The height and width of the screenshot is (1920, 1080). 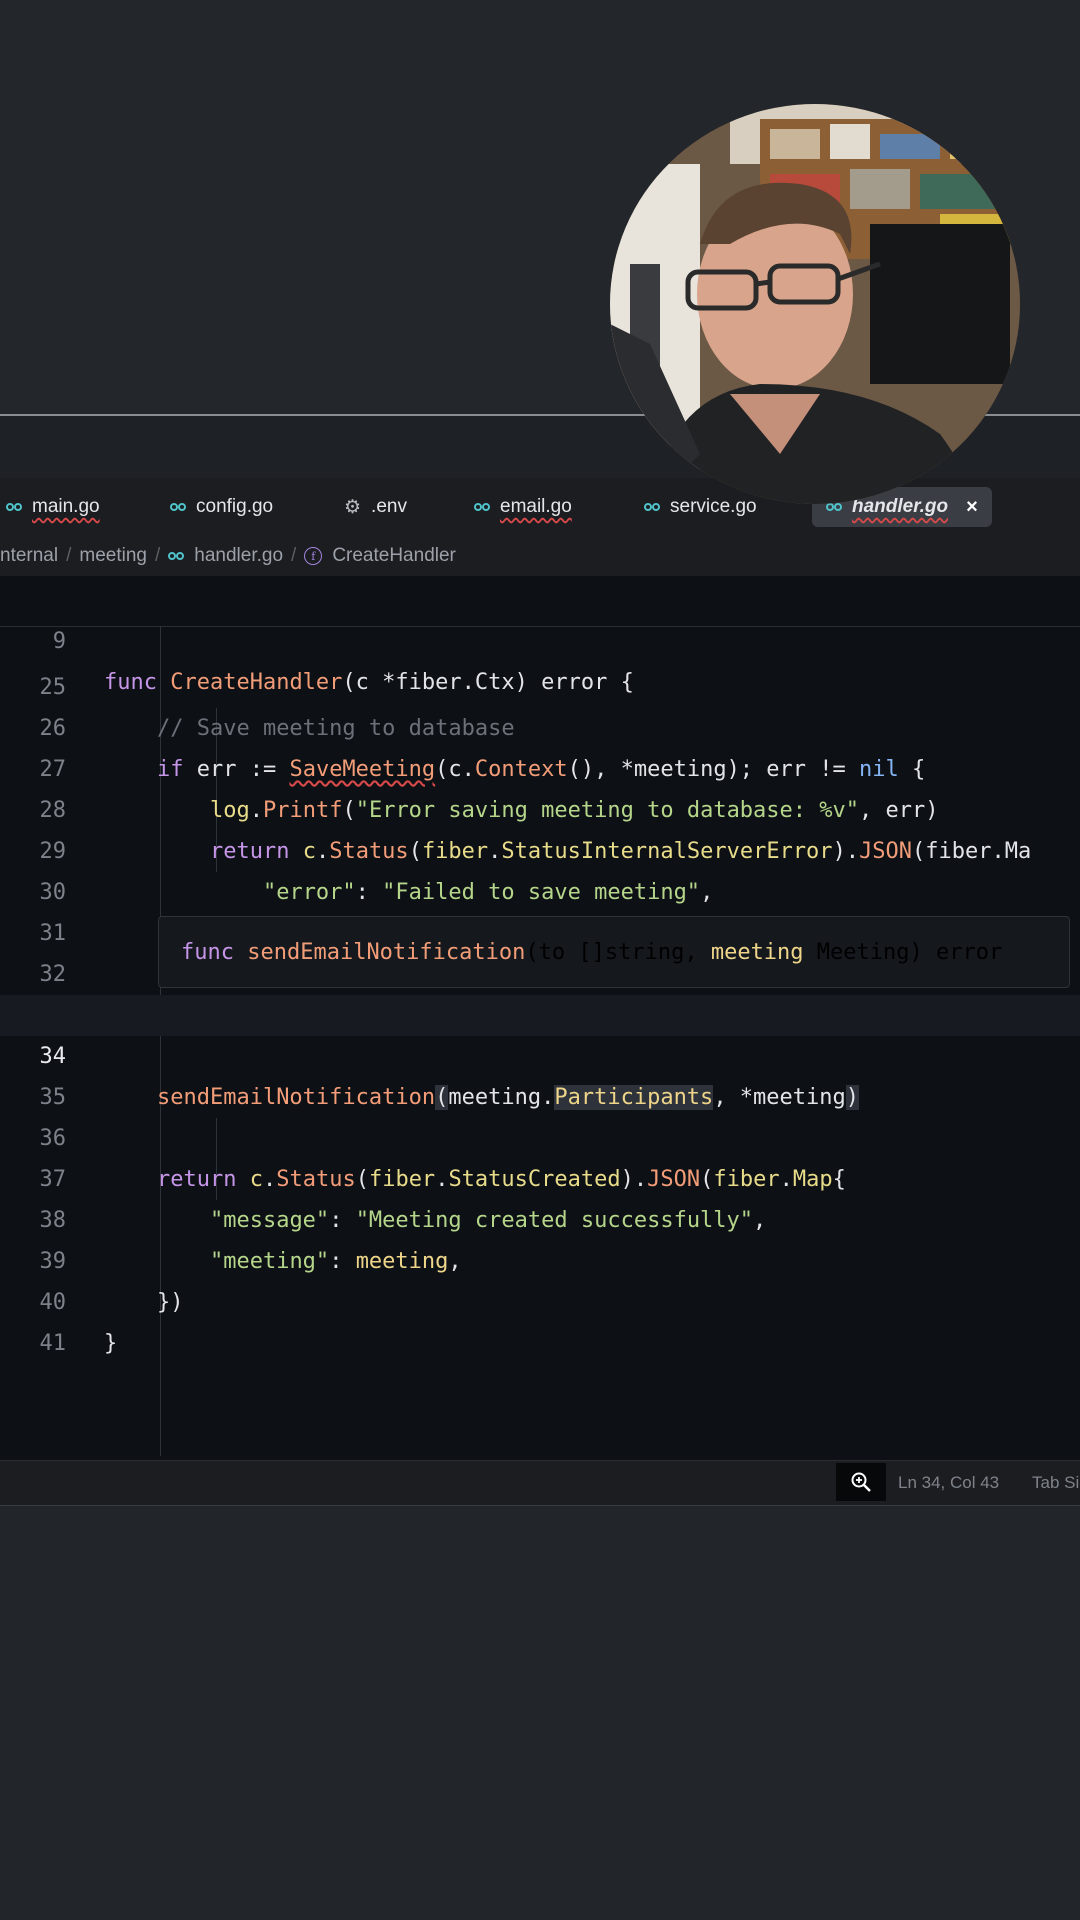 I want to click on cursor-position: Ln 34, Col 43, so click(x=948, y=1483).